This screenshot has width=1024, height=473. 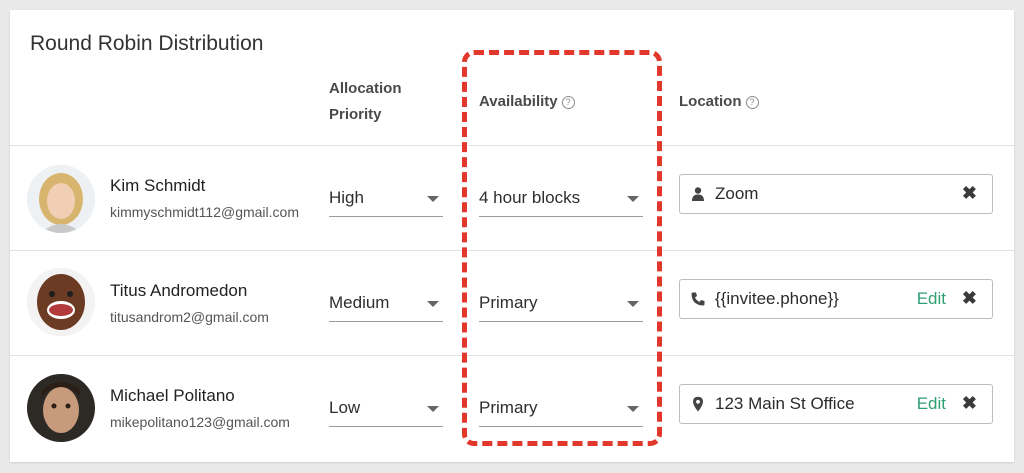 What do you see at coordinates (386, 409) in the screenshot?
I see `priority-select: Low` at bounding box center [386, 409].